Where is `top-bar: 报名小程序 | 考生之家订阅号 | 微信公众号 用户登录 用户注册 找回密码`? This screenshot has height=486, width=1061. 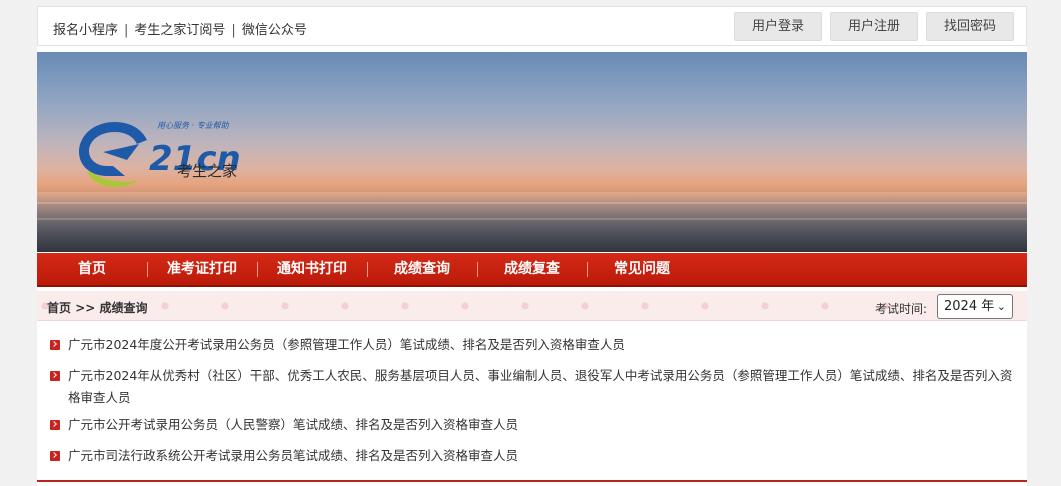
top-bar: 报名小程序 | 考生之家订阅号 | 微信公众号 用户登录 用户注册 找回密码 is located at coordinates (532, 26).